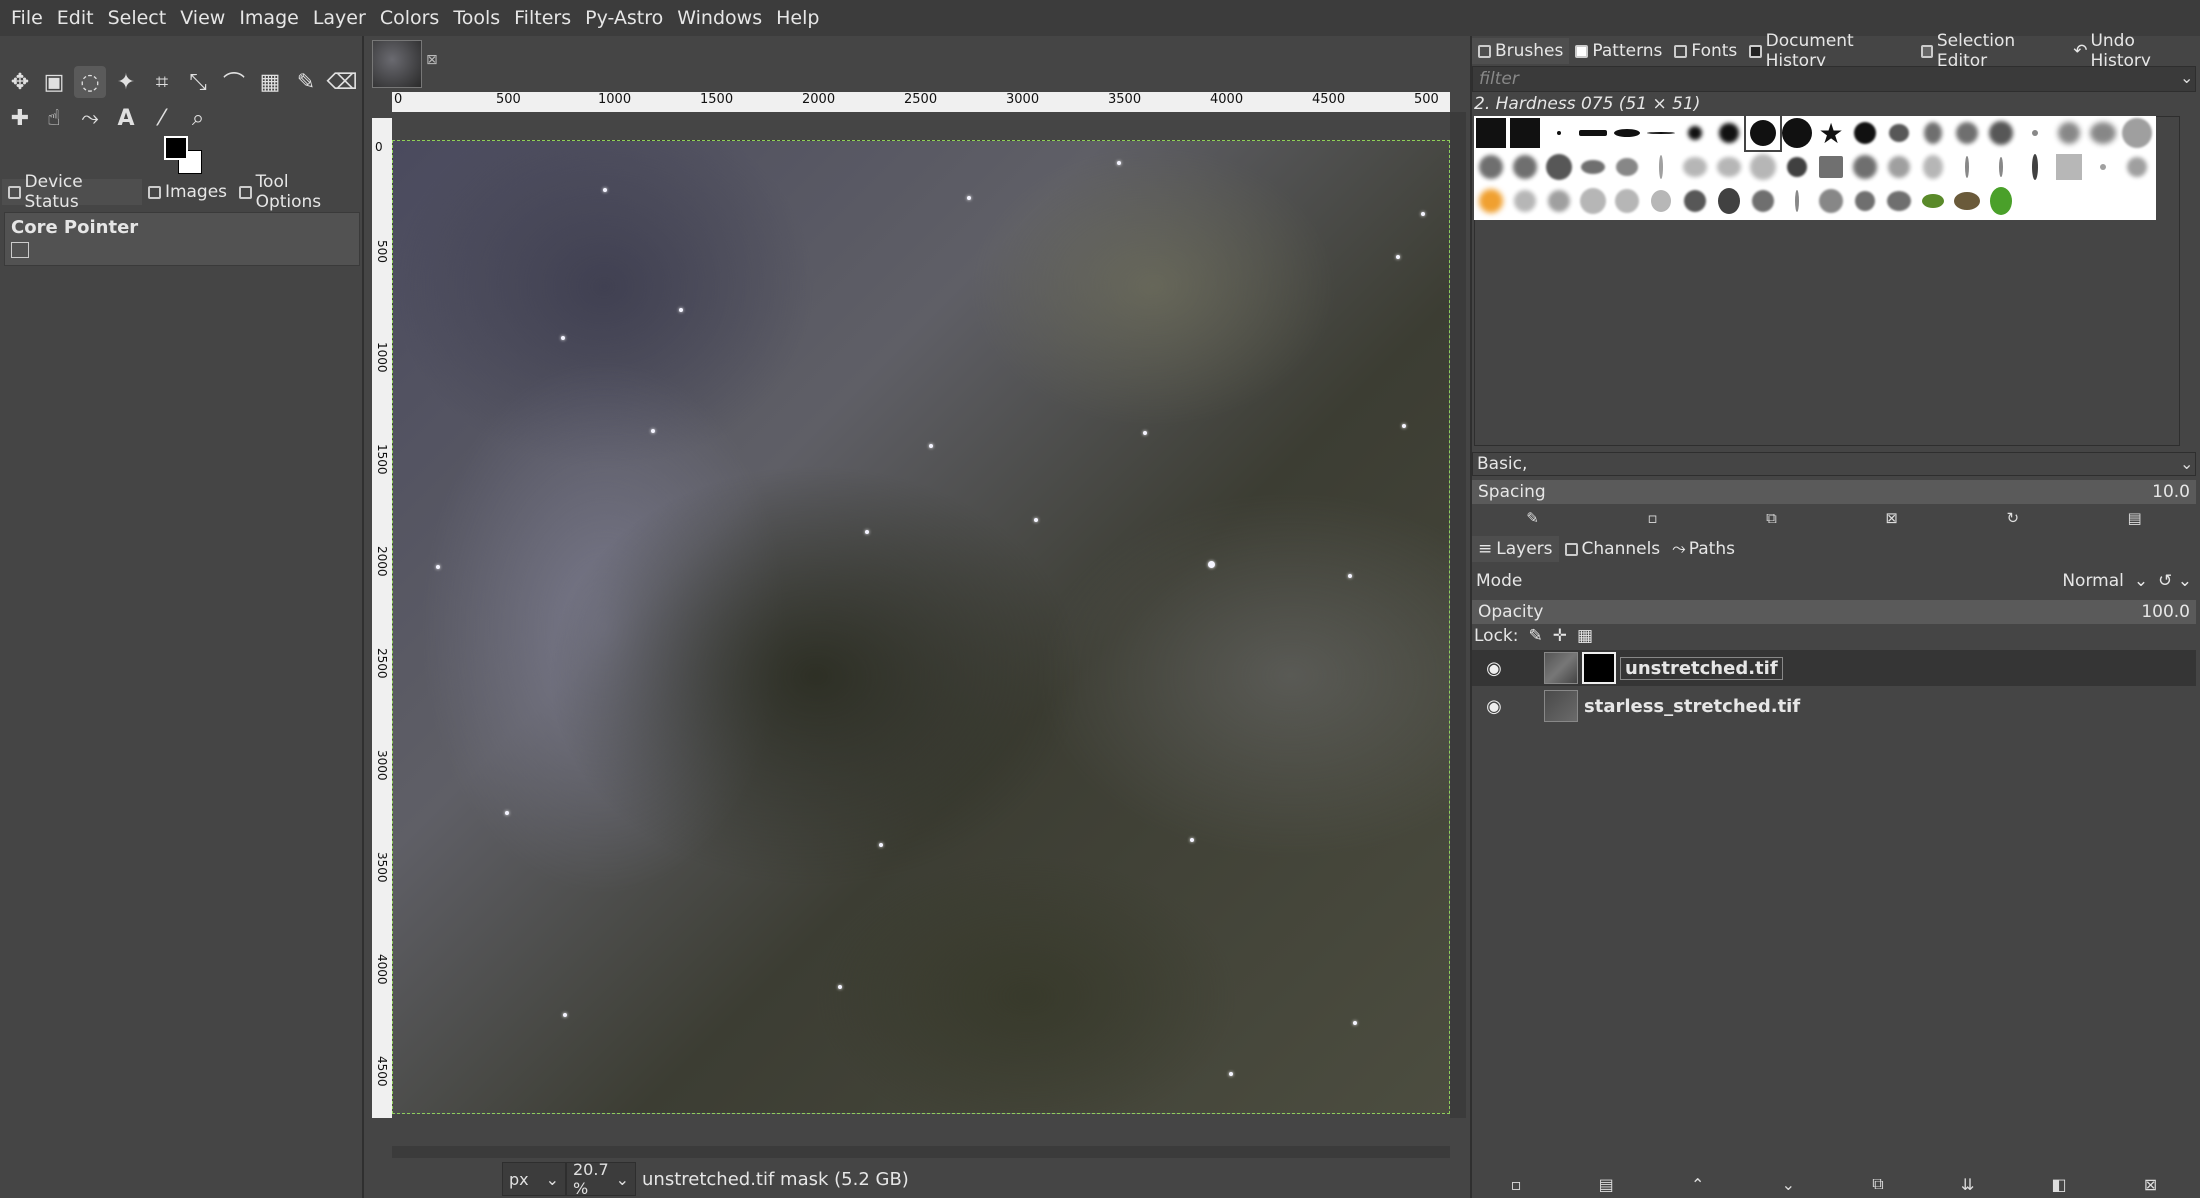 The height and width of the screenshot is (1198, 2200). Describe the element at coordinates (306, 82) in the screenshot. I see `paintbrush-tool-icon: ✎` at that location.